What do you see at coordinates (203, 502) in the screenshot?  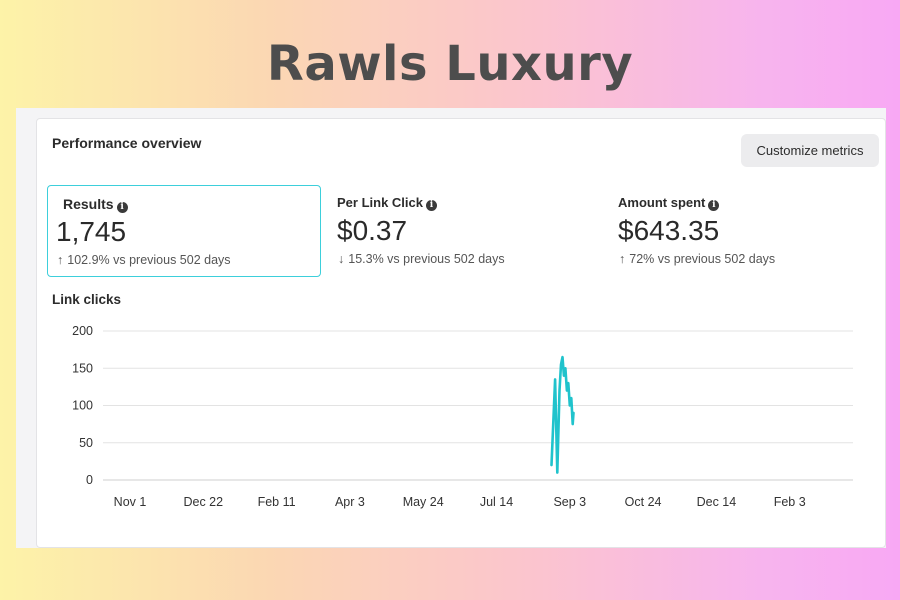 I see `x-tick-label: Dec 22` at bounding box center [203, 502].